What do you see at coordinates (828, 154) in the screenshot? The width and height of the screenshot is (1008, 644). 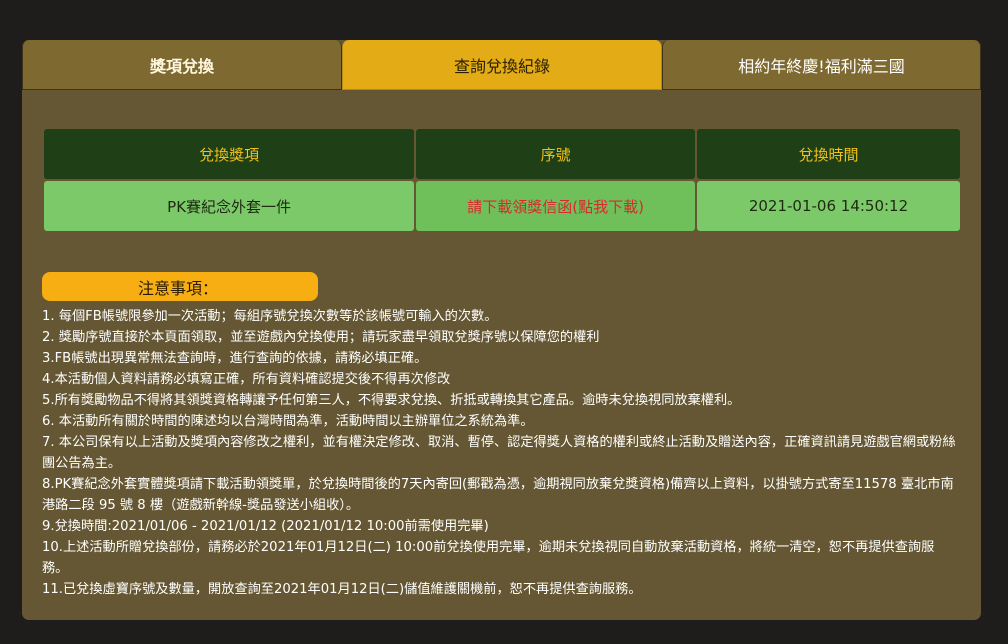 I see `header-time: 兌換時間` at bounding box center [828, 154].